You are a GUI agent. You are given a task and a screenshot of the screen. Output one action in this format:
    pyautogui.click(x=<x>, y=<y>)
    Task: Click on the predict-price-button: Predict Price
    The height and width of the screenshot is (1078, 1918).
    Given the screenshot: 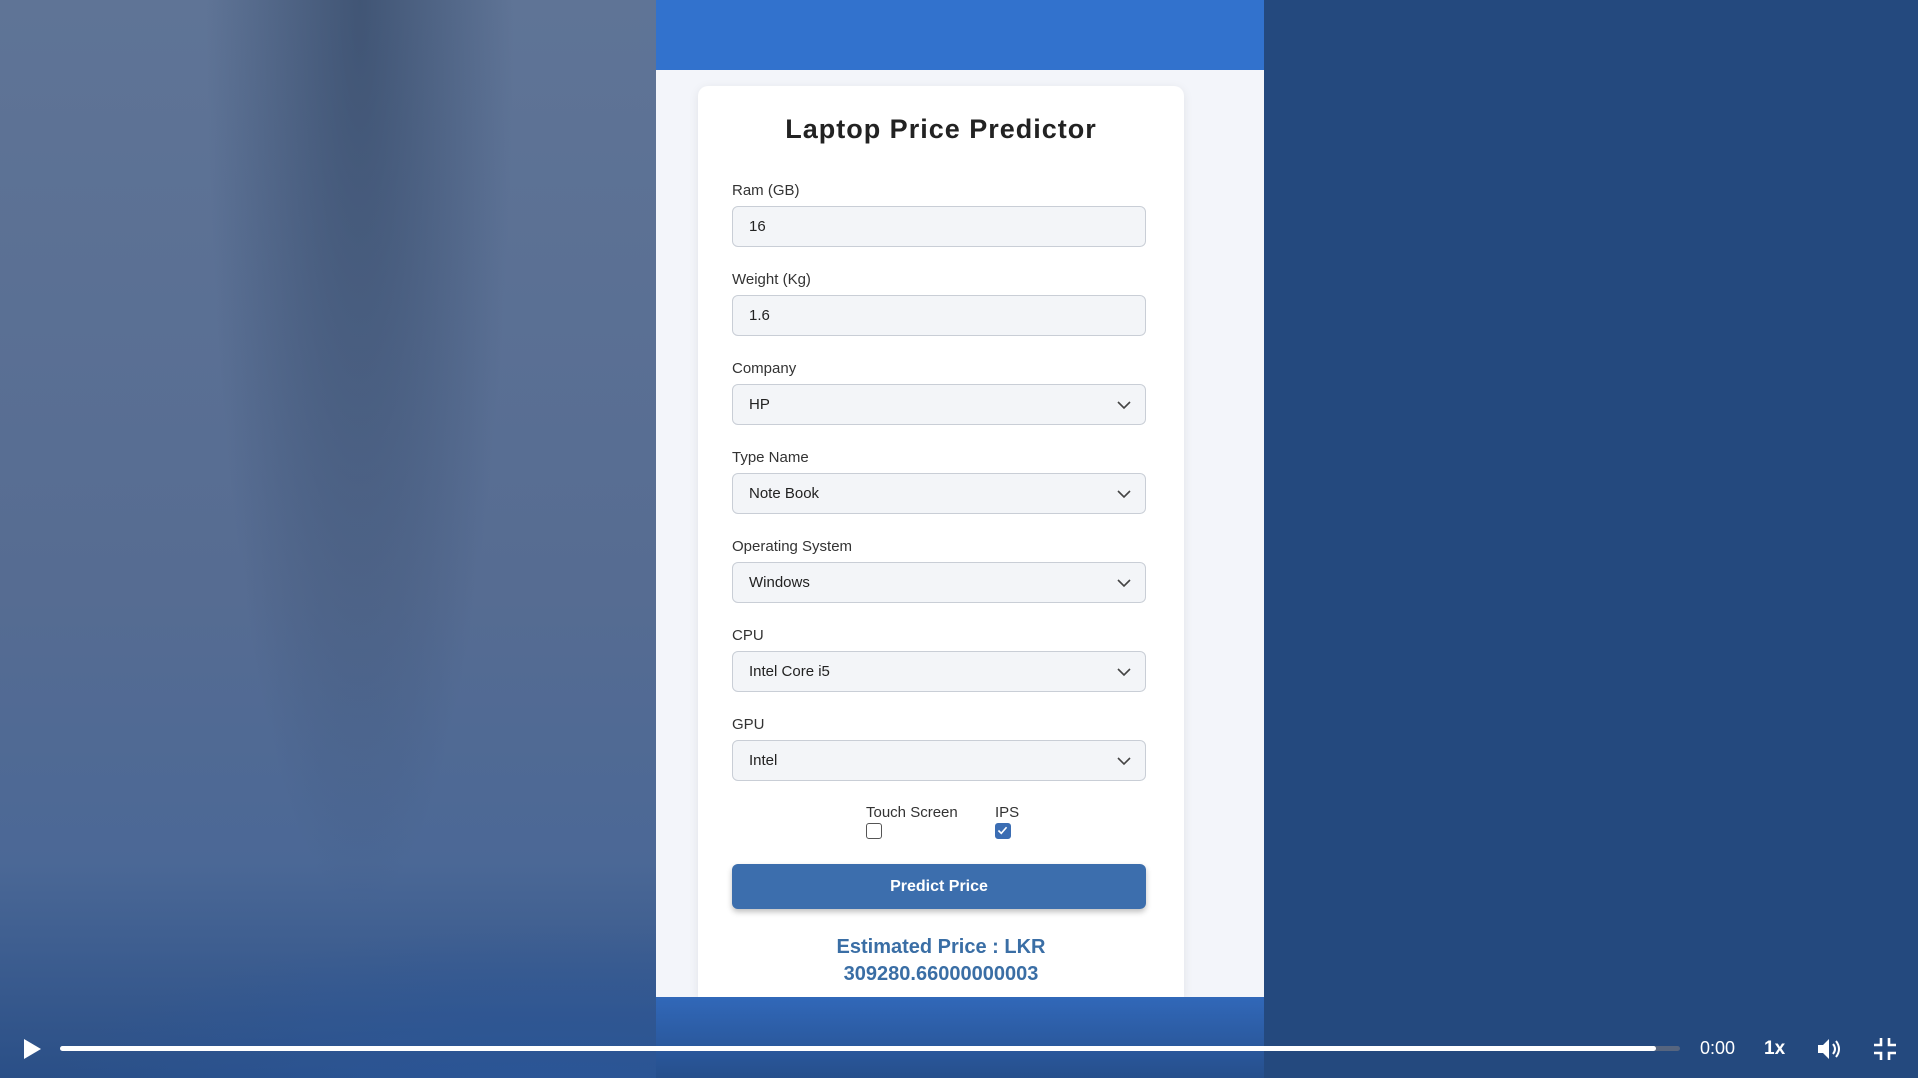 What is the action you would take?
    pyautogui.click(x=939, y=886)
    